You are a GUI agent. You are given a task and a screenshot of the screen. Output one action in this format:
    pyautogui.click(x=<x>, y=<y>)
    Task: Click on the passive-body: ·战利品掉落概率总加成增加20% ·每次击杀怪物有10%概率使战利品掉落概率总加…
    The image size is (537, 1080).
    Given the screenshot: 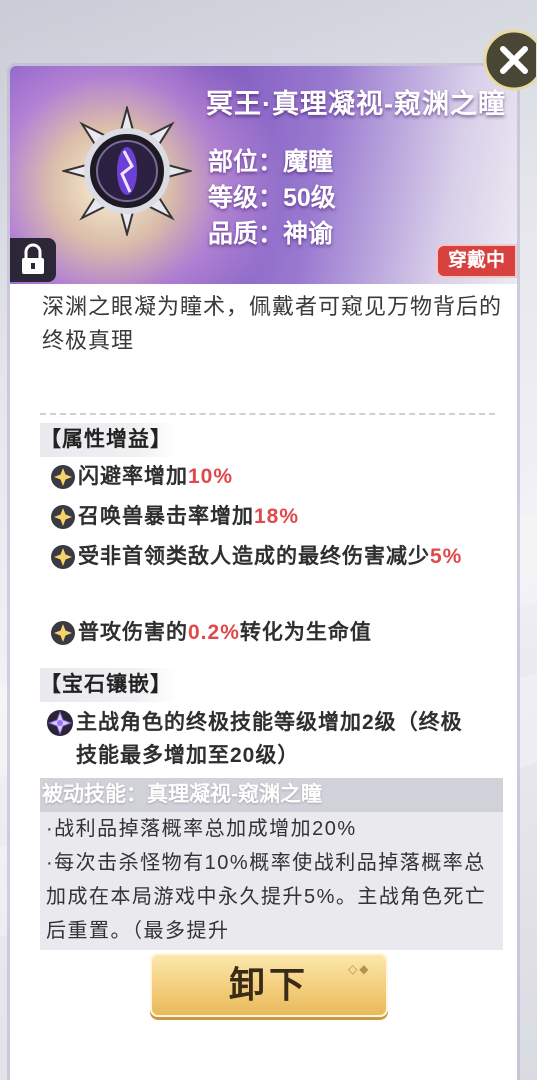 What is the action you would take?
    pyautogui.click(x=273, y=880)
    